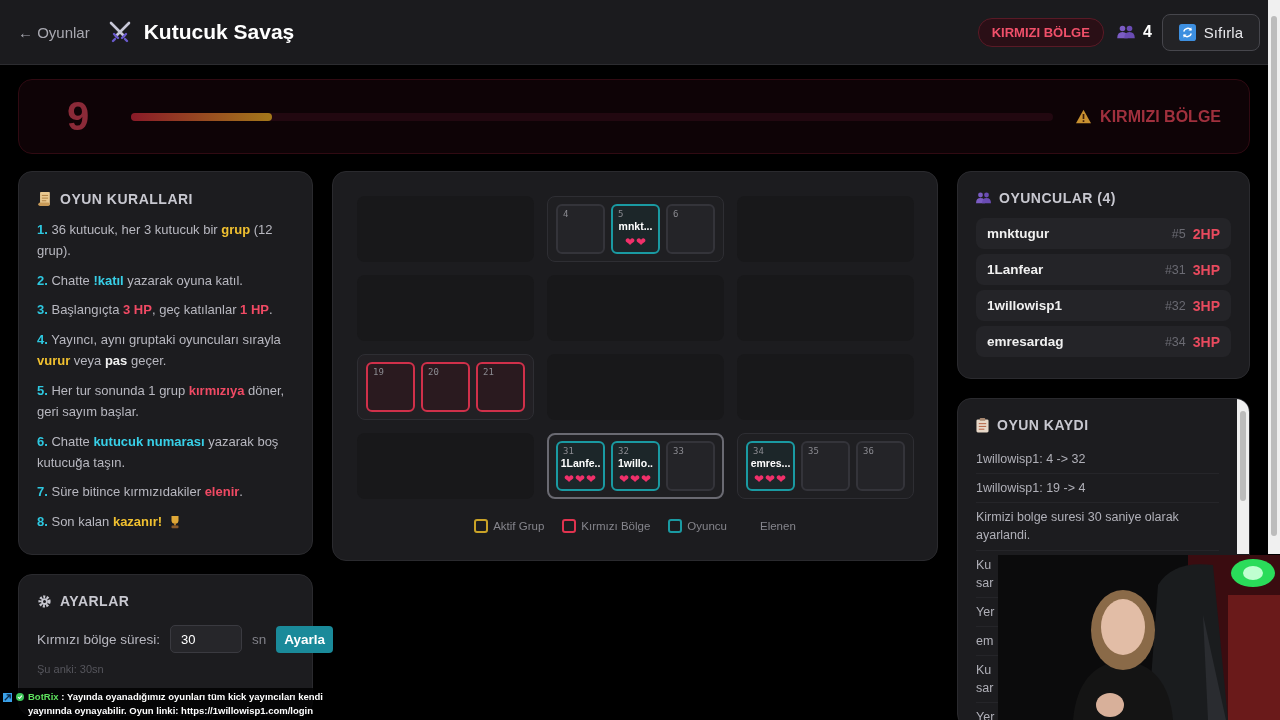 The width and height of the screenshot is (1280, 720). Describe the element at coordinates (1097, 460) in the screenshot. I see `log-entry: 1willowisp1: 4 -> 32` at that location.